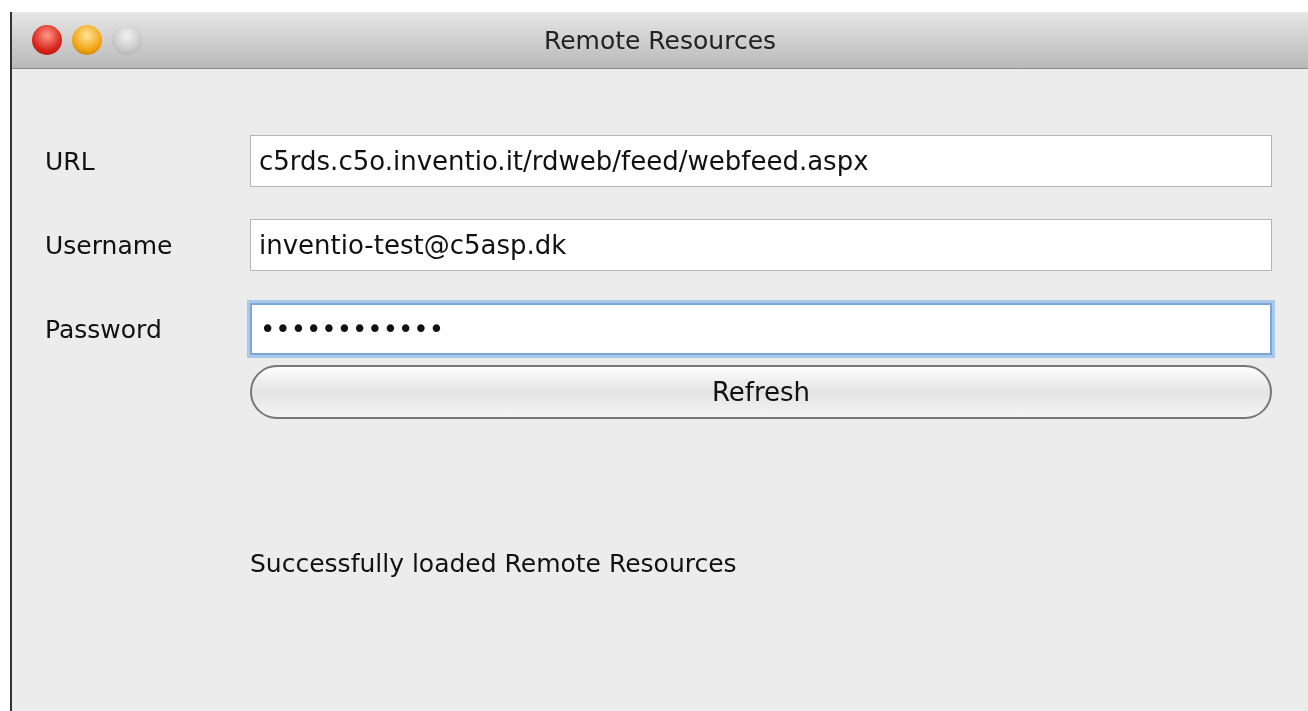 Image resolution: width=1308 pixels, height=711 pixels. Describe the element at coordinates (87, 40) in the screenshot. I see `minimize-icon` at that location.